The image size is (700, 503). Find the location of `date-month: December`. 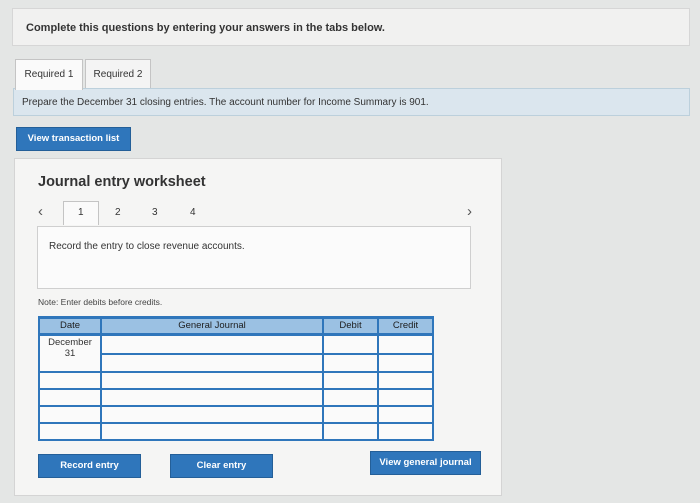

date-month: December is located at coordinates (70, 342).